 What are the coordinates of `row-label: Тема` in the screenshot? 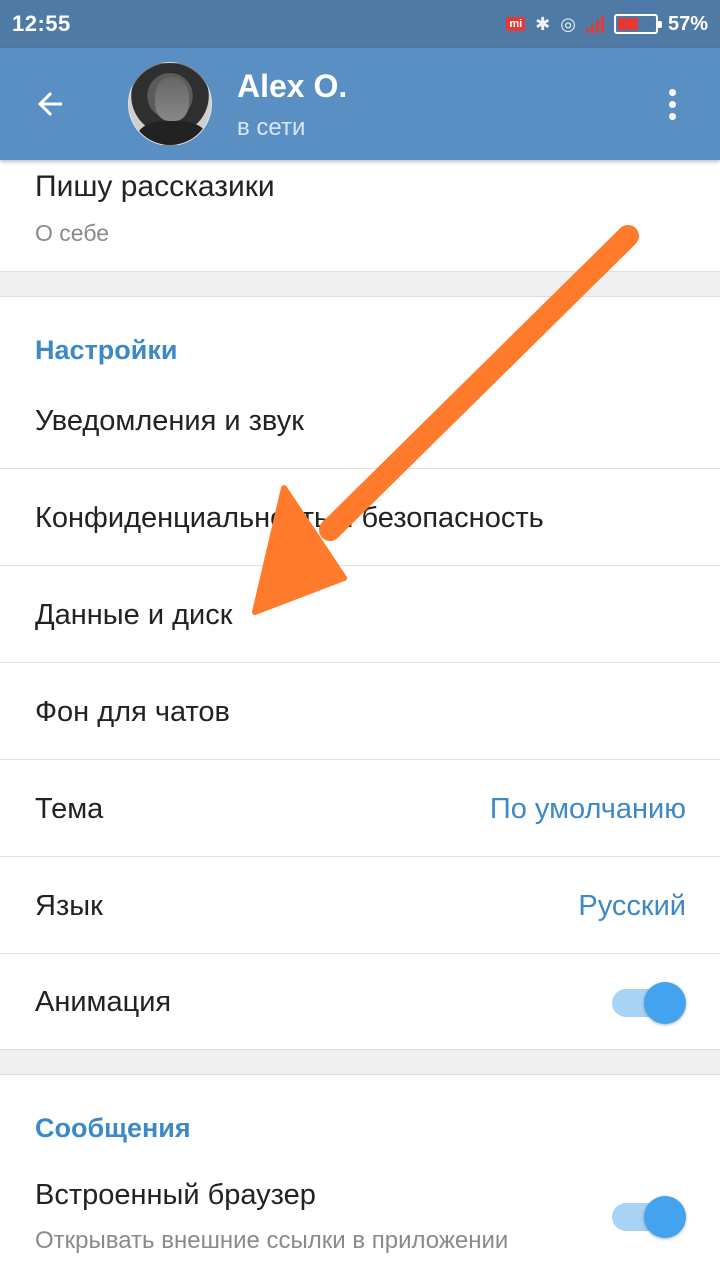 It's located at (69, 809).